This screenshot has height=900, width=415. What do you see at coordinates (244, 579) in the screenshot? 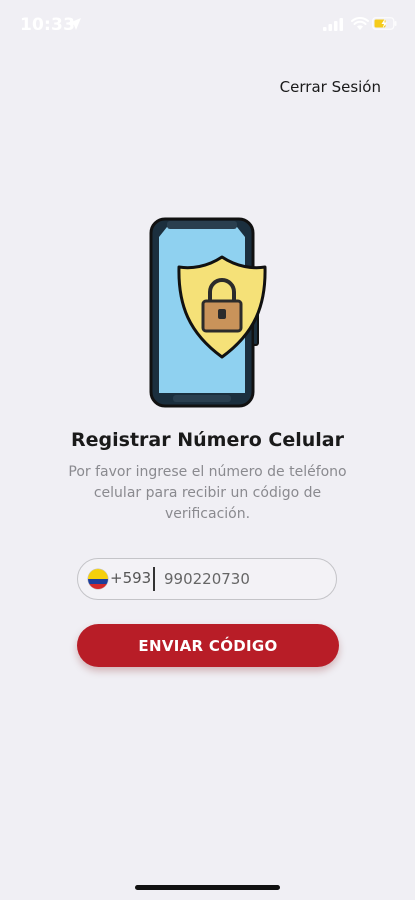
I see `phone-number-input` at bounding box center [244, 579].